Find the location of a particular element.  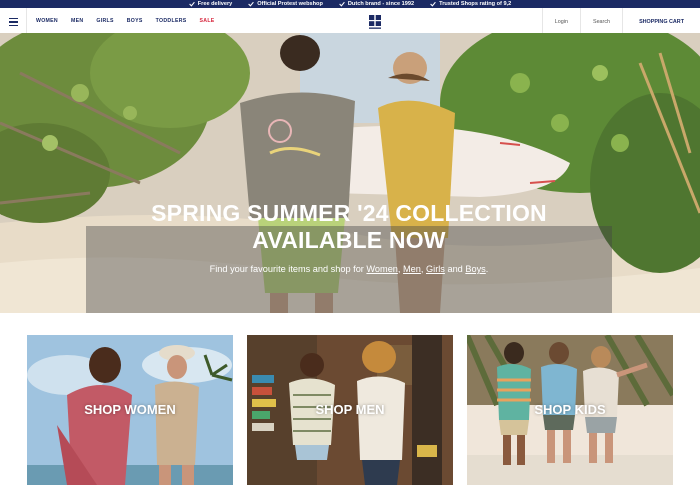

hero-link-men: Men is located at coordinates (412, 269).